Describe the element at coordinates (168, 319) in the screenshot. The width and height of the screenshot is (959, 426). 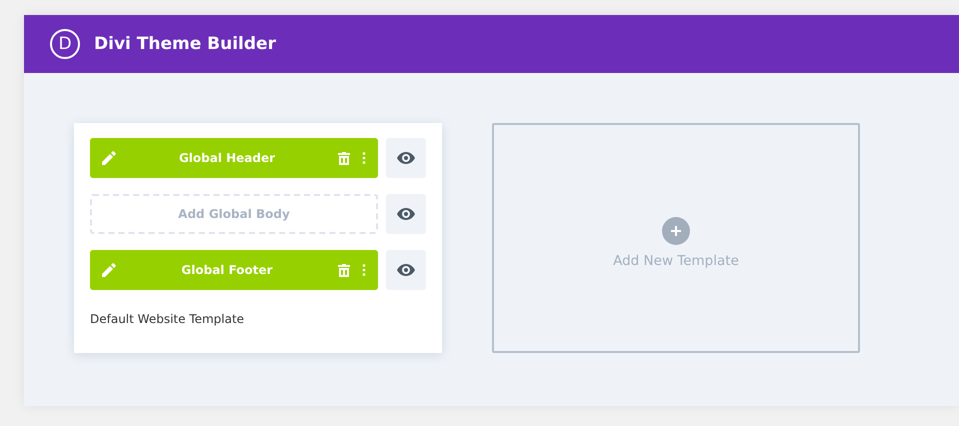
I see `template-name: Default Website Template` at that location.